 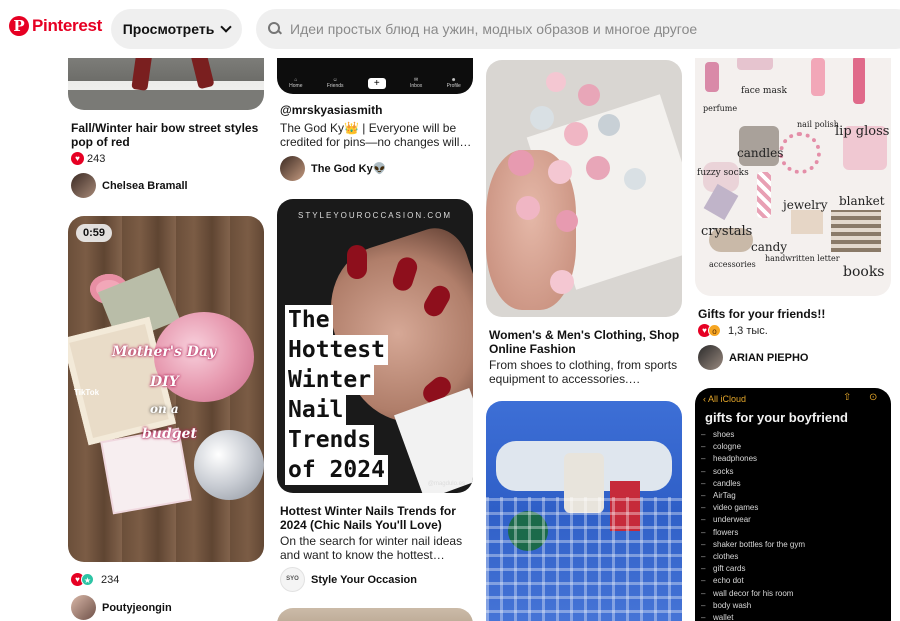 I want to click on collage-label: candy, so click(x=769, y=247).